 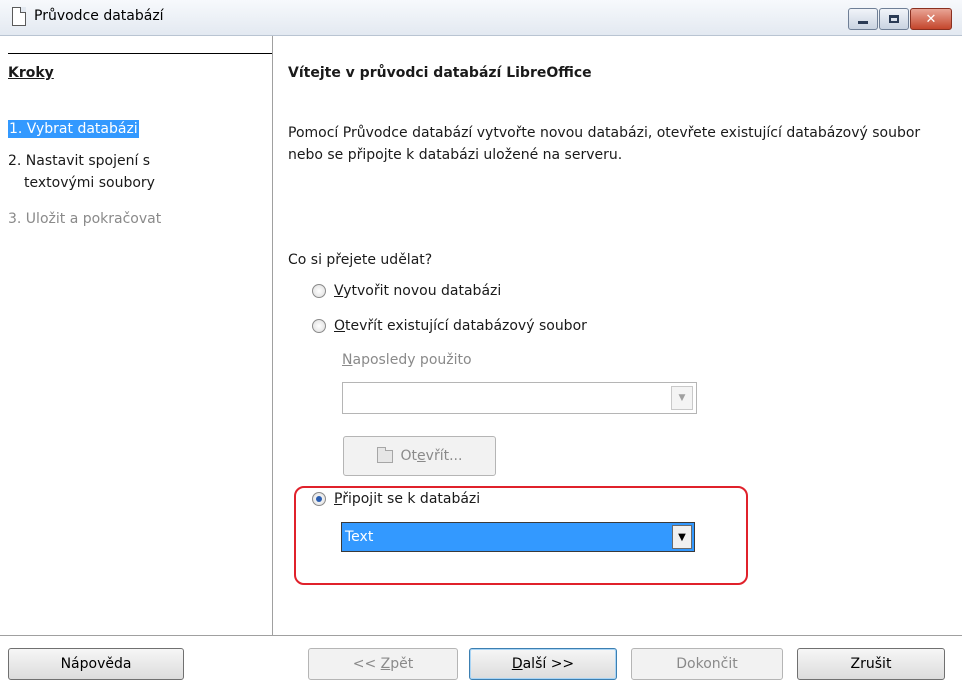 I want to click on back-label: << Zpět, so click(x=383, y=664).